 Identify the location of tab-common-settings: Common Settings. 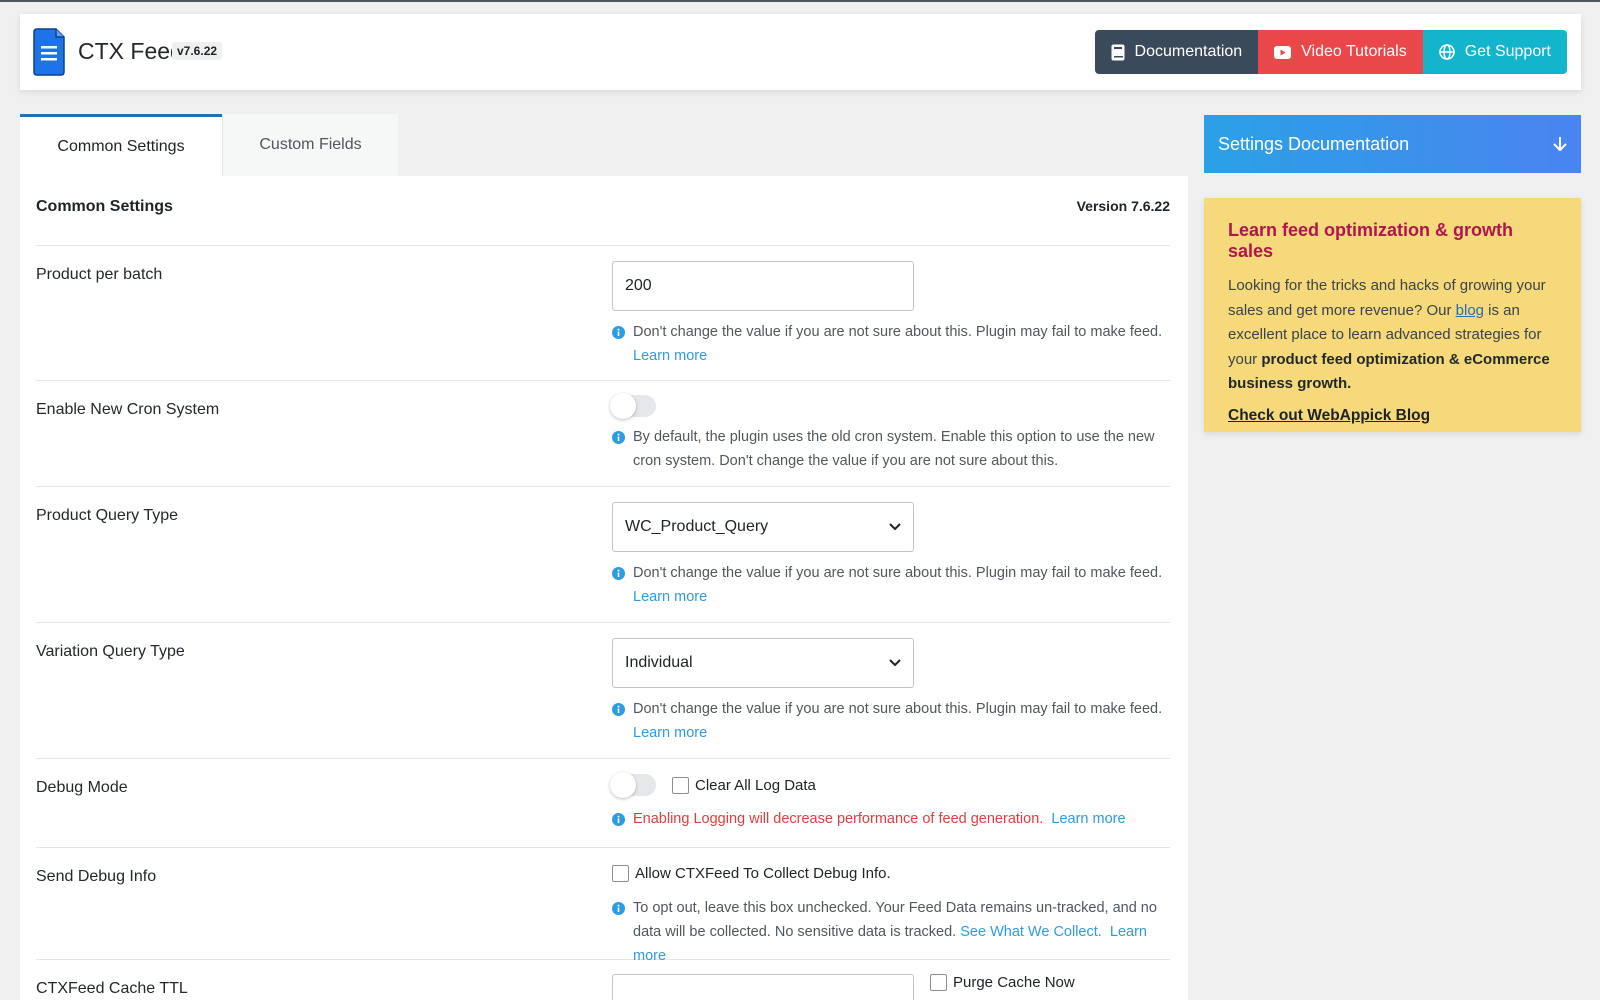
(121, 145).